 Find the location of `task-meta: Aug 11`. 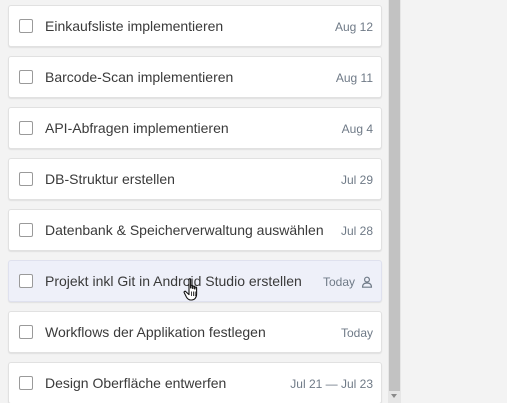

task-meta: Aug 11 is located at coordinates (354, 78).